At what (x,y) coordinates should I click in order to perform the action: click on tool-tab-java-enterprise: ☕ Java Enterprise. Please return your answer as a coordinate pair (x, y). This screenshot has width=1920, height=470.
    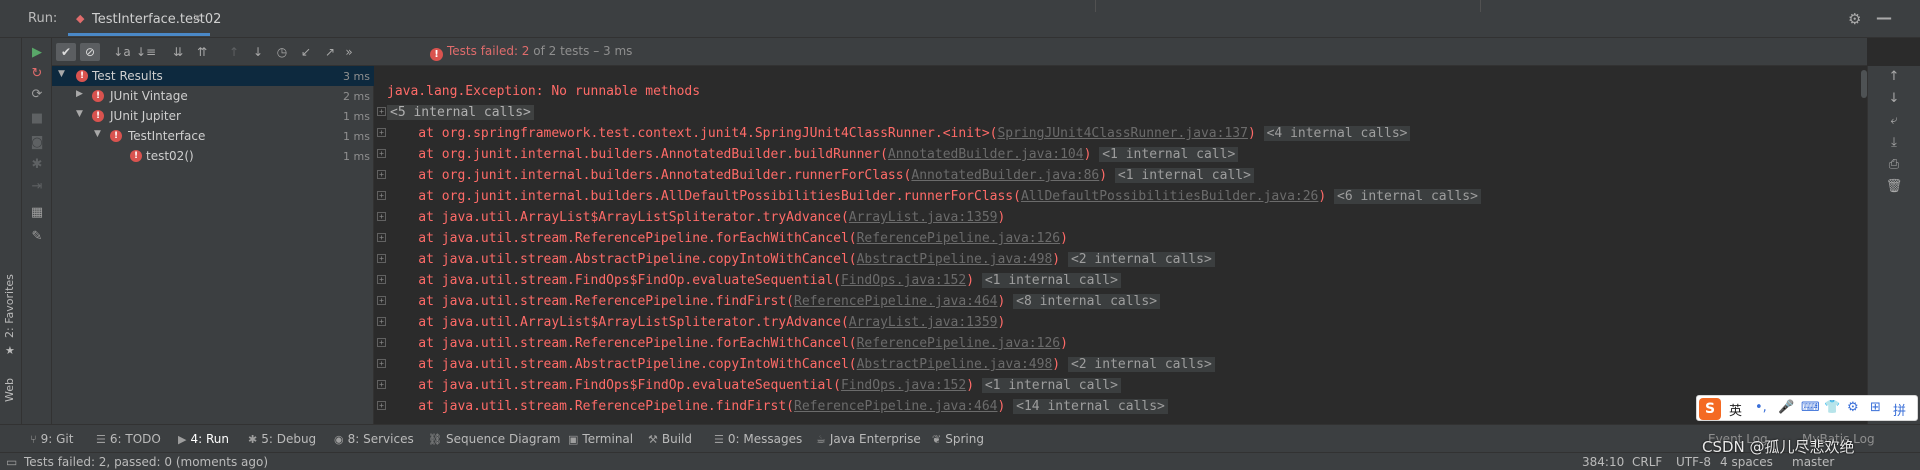
    Looking at the image, I should click on (868, 439).